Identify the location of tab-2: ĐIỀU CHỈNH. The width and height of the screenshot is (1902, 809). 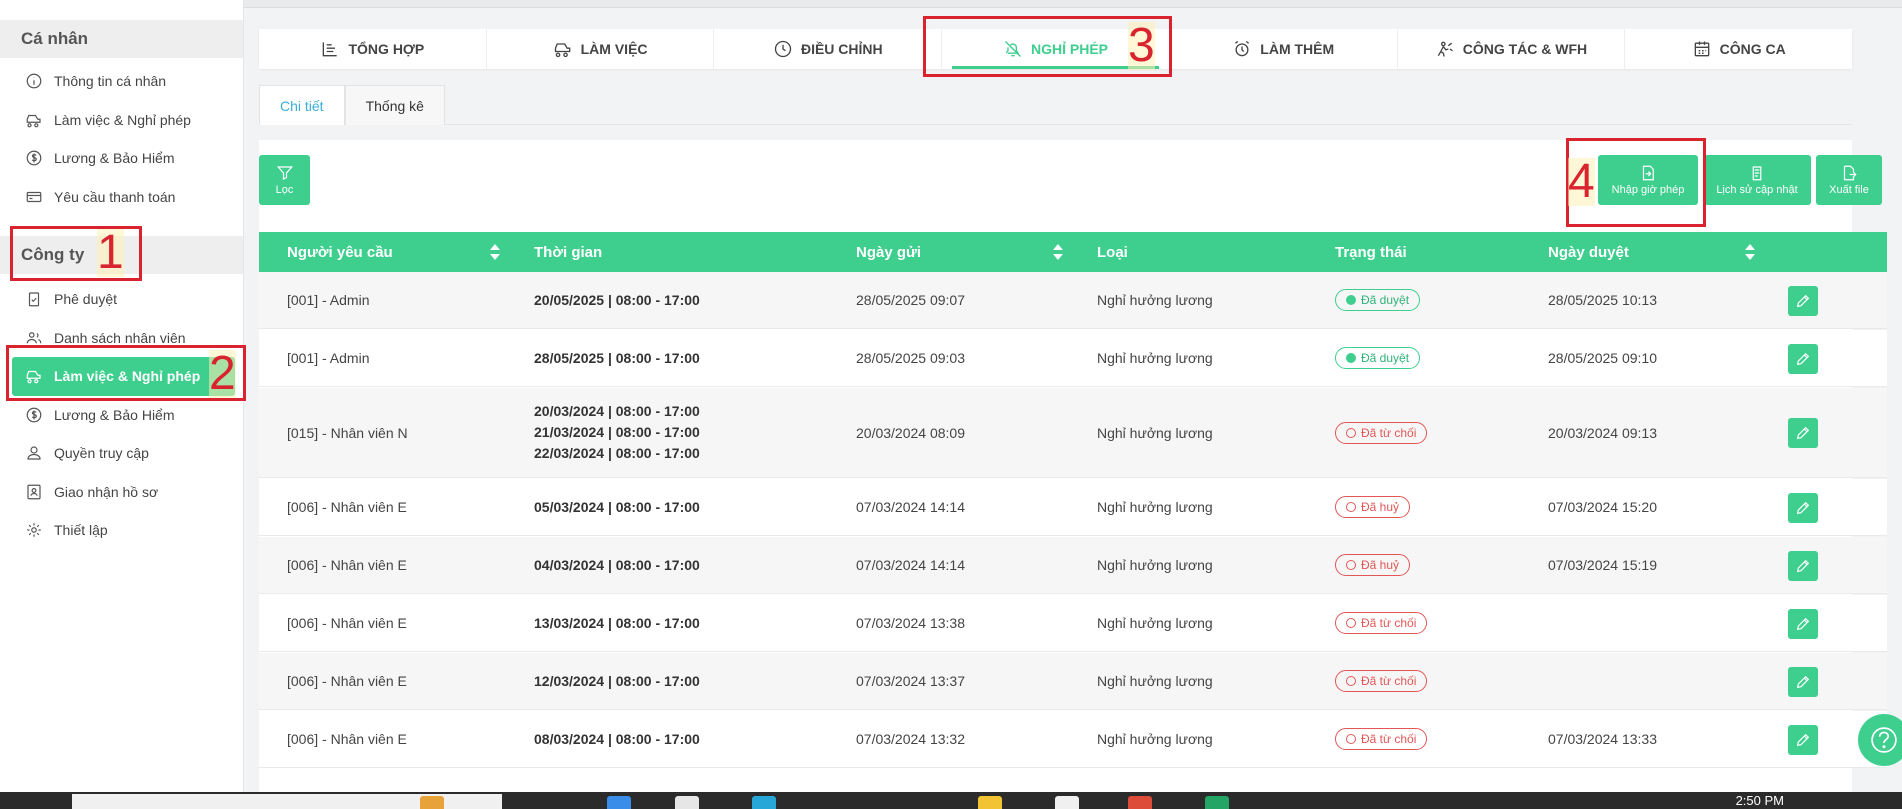
(828, 49).